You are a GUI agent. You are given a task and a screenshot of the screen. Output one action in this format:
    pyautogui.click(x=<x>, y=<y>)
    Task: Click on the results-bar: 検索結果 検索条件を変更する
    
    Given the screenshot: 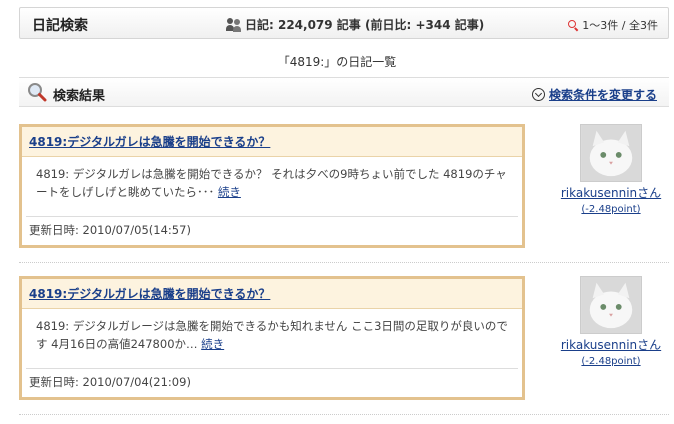 What is the action you would take?
    pyautogui.click(x=344, y=92)
    